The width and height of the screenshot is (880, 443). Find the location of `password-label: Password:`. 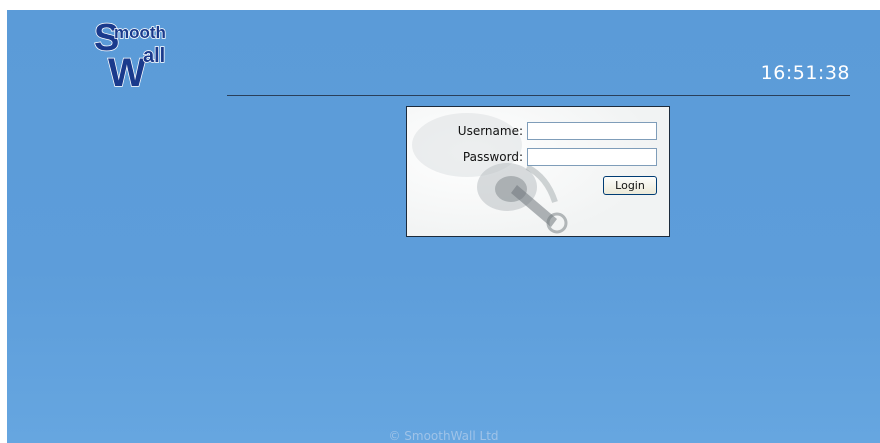

password-label: Password: is located at coordinates (492, 157).